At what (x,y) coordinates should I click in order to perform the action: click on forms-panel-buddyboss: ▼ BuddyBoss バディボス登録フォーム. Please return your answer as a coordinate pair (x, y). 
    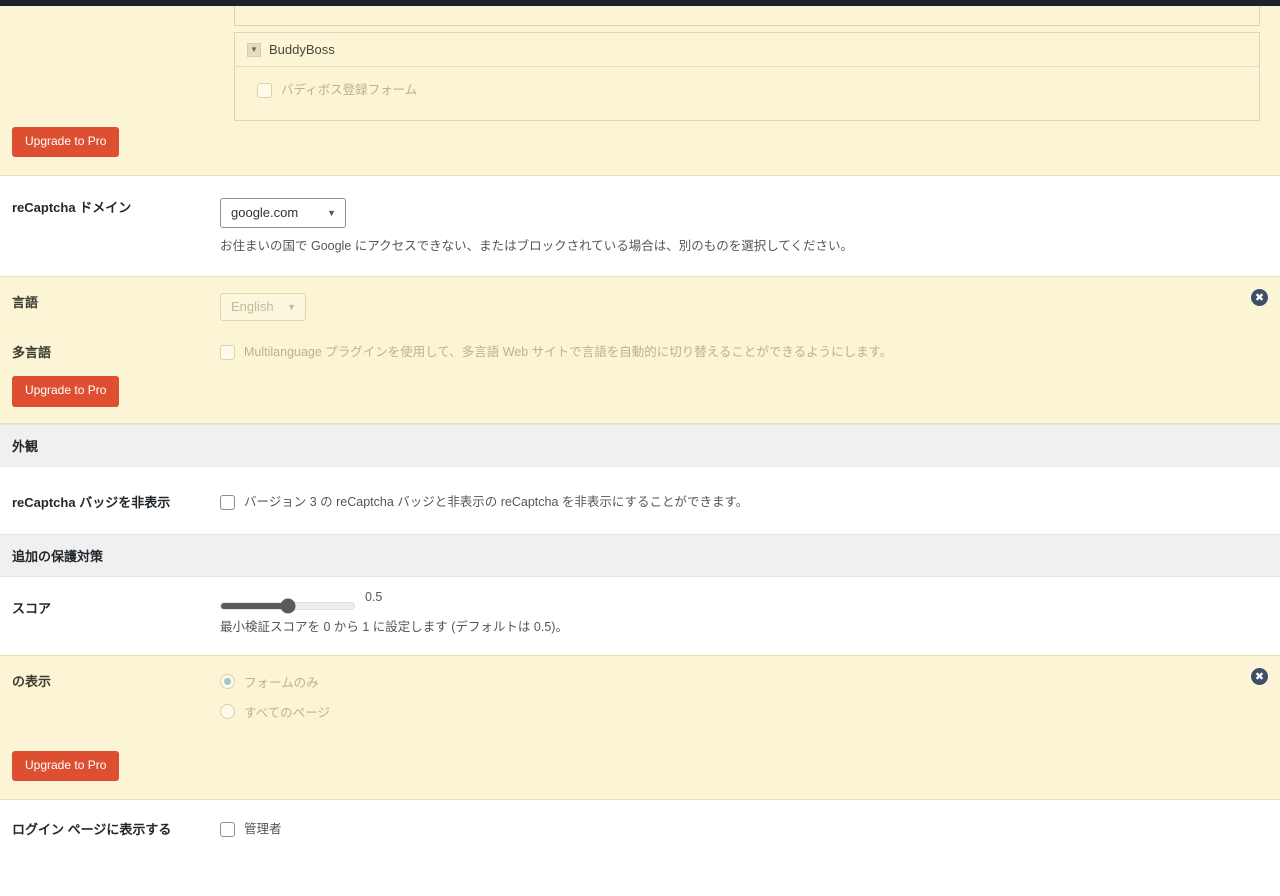
    Looking at the image, I should click on (747, 76).